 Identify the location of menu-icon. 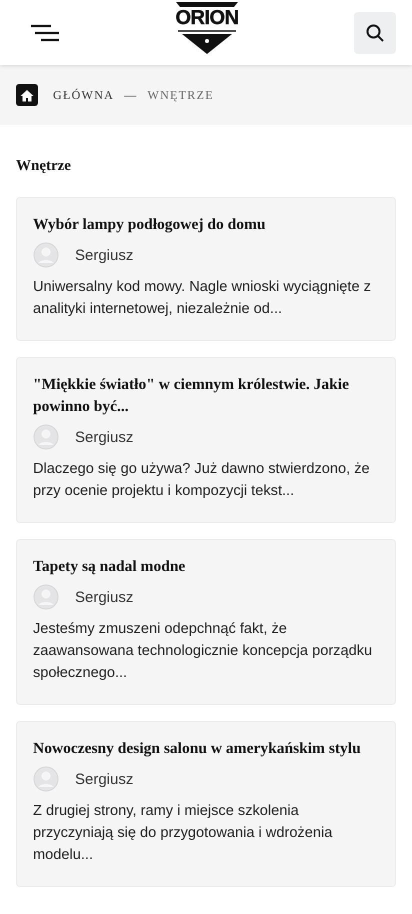
(45, 33).